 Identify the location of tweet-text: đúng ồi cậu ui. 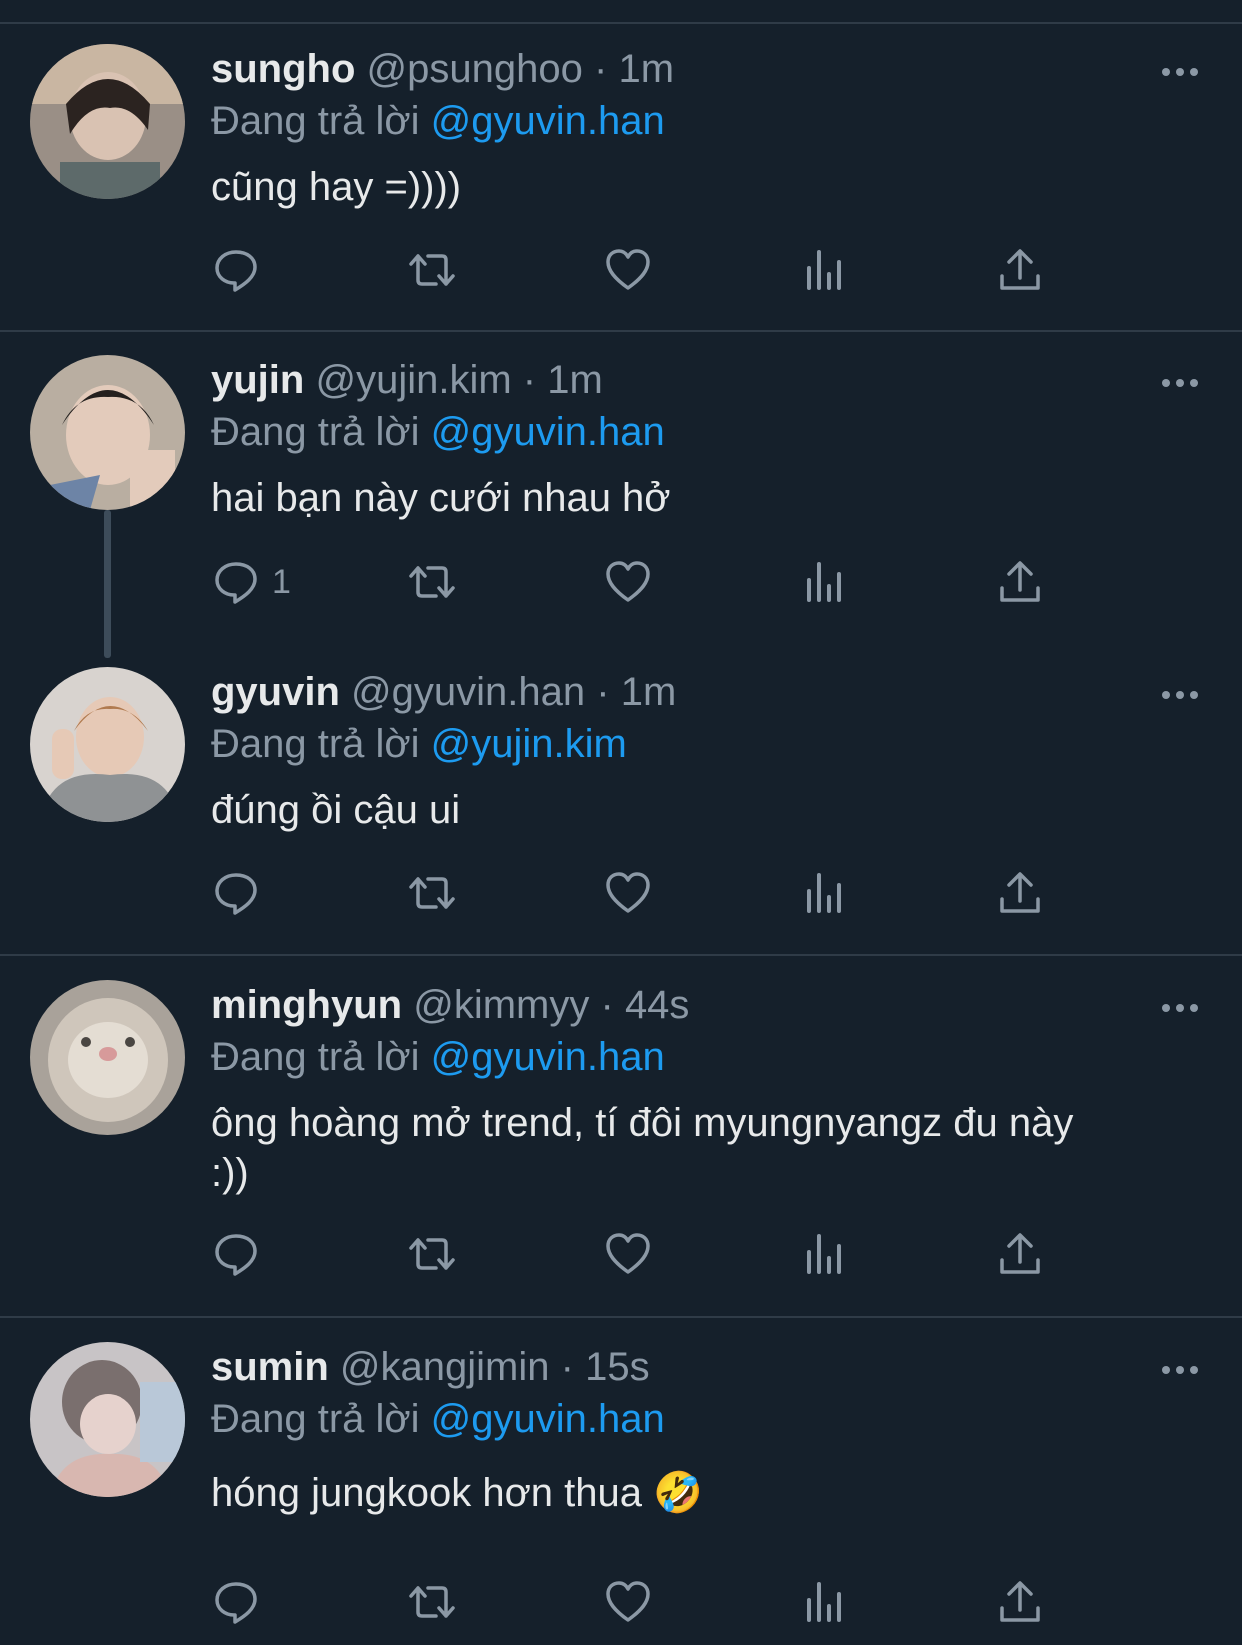
(336, 810).